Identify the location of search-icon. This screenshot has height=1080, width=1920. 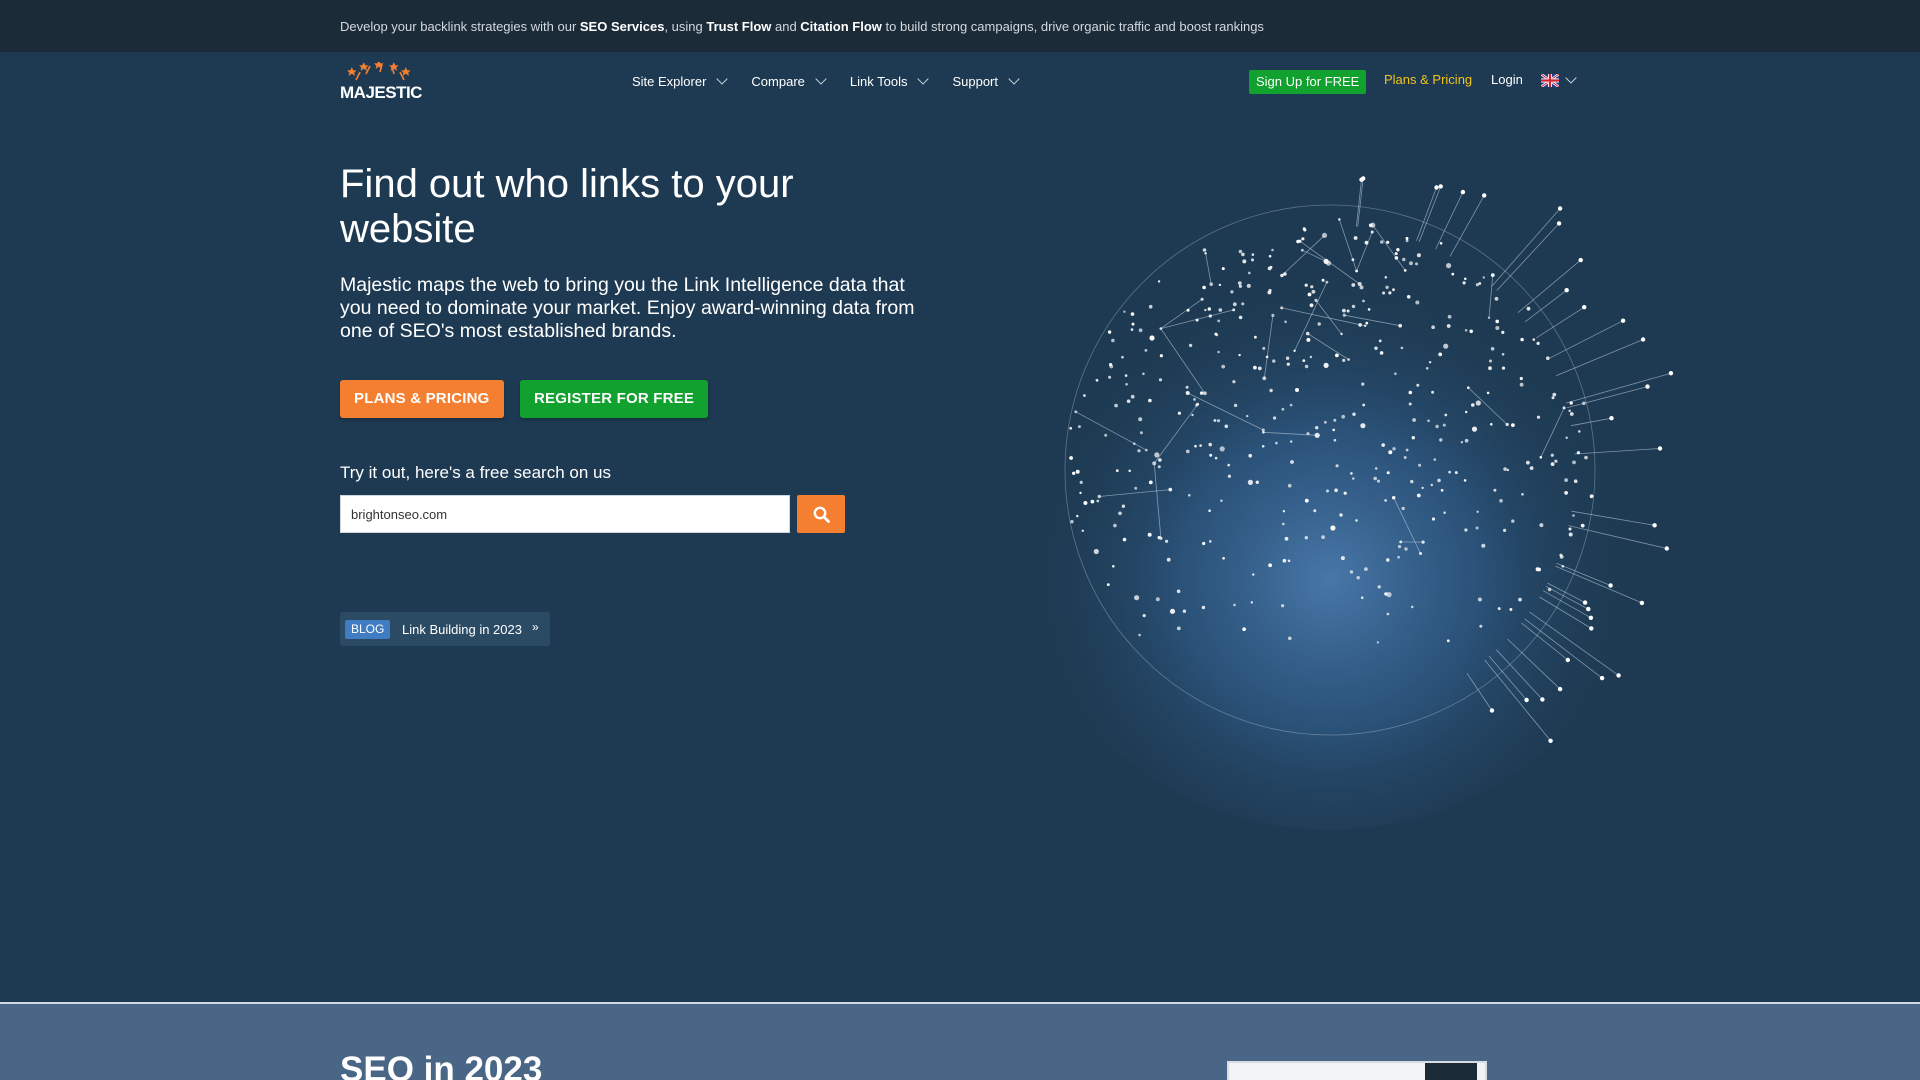
(821, 514).